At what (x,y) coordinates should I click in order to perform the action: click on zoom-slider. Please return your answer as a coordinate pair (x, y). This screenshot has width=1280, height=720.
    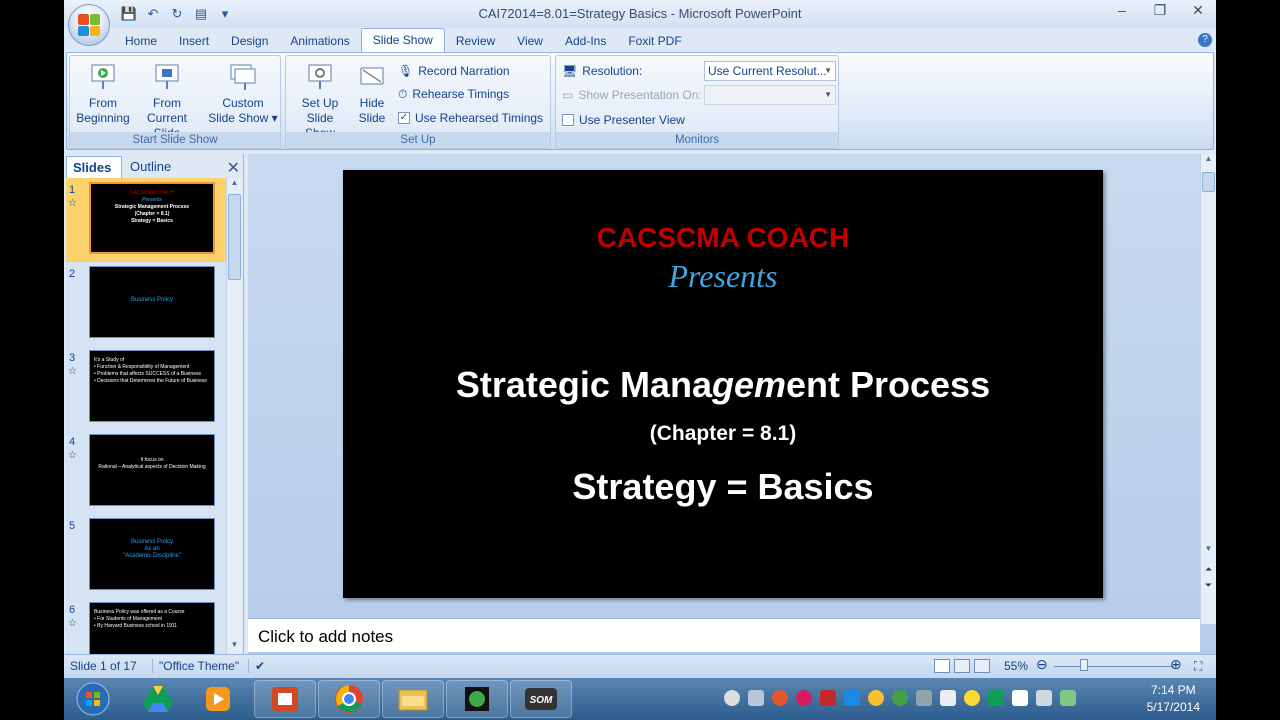
    Looking at the image, I should click on (1114, 666).